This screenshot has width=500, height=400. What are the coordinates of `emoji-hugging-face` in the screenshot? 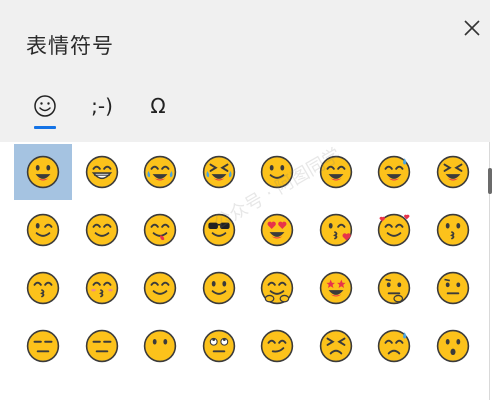 It's located at (277, 288).